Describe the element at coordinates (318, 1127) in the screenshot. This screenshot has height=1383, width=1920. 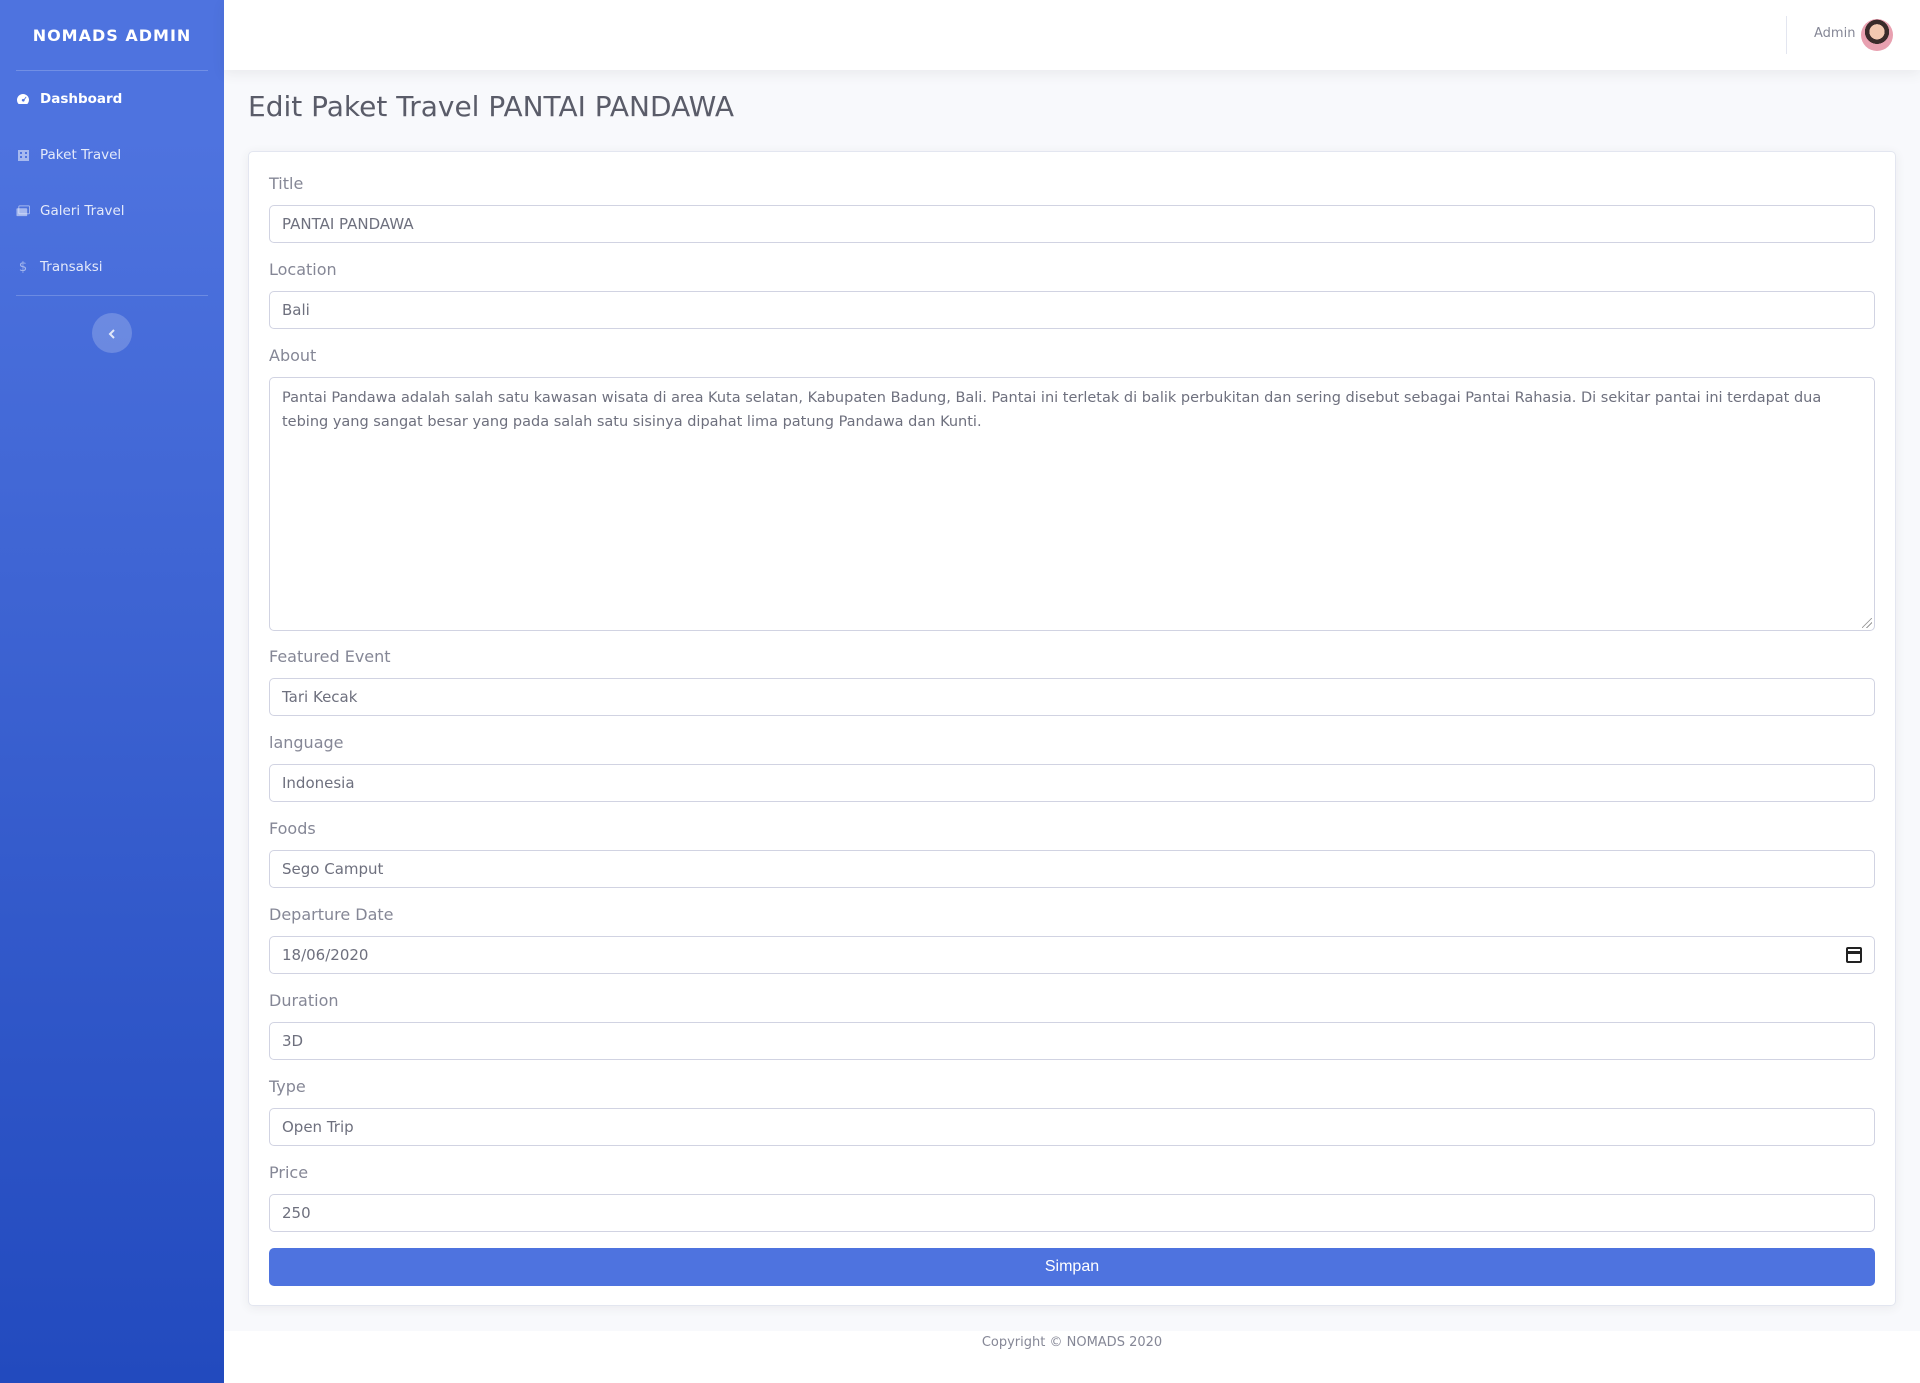
I see `type-value: Open Trip` at that location.